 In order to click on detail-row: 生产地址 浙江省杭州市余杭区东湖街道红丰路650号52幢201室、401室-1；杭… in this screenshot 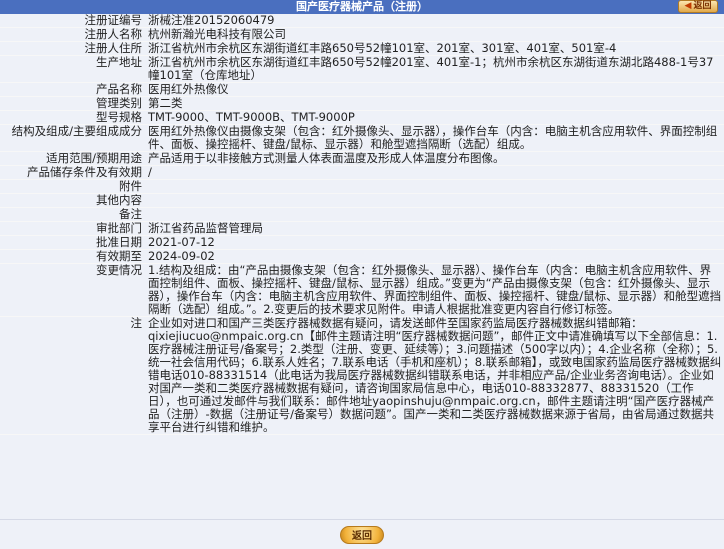, I will do `click(362, 69)`.